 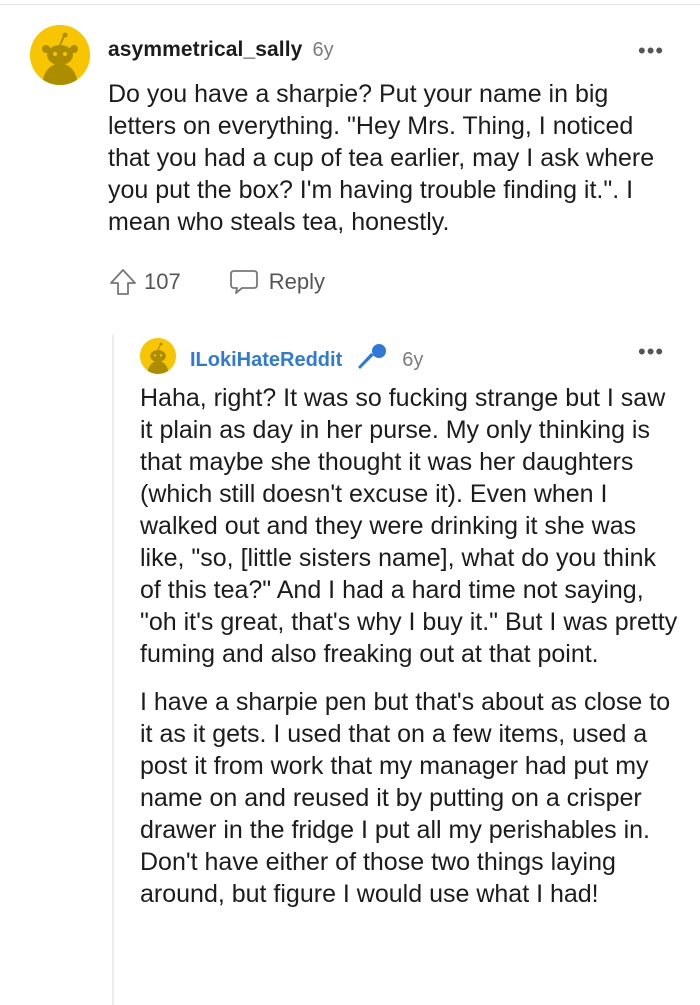 I want to click on reply-header: ILokiHateReddit 6y, so click(x=306, y=360).